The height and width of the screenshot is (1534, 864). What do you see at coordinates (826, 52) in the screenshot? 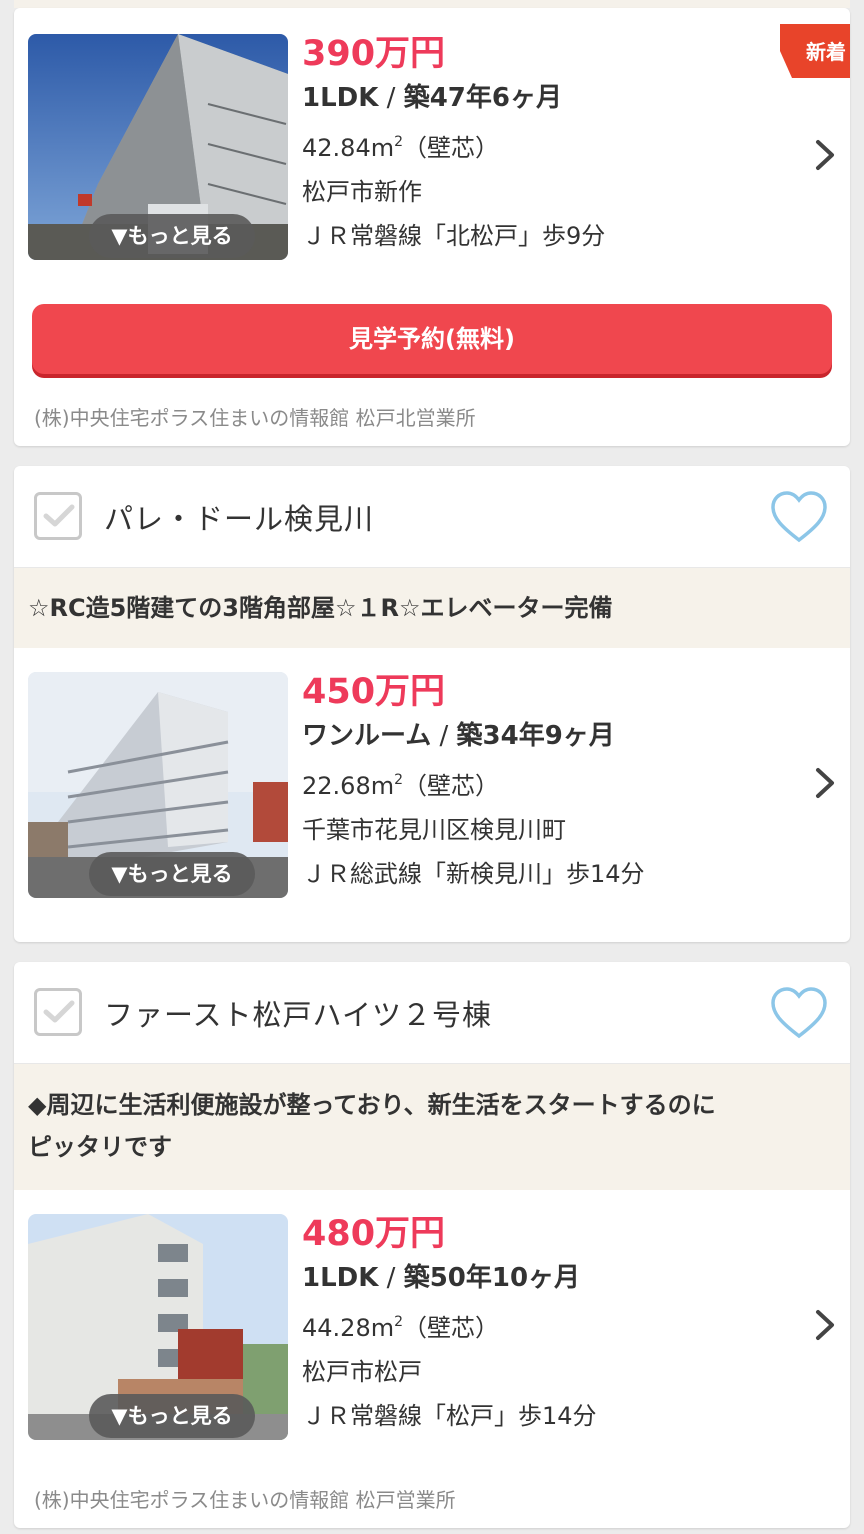
I see `new-badge-label: 新着` at bounding box center [826, 52].